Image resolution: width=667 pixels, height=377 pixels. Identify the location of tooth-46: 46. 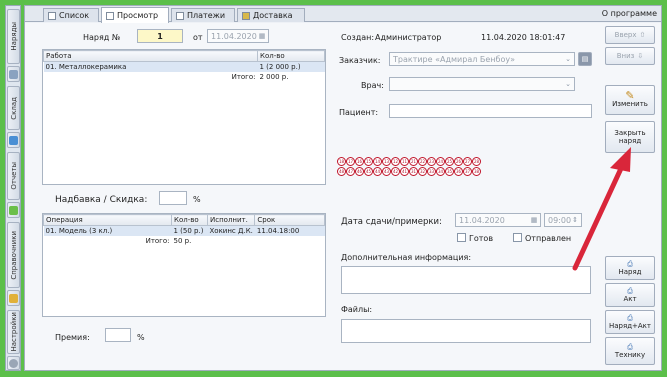
(359, 171).